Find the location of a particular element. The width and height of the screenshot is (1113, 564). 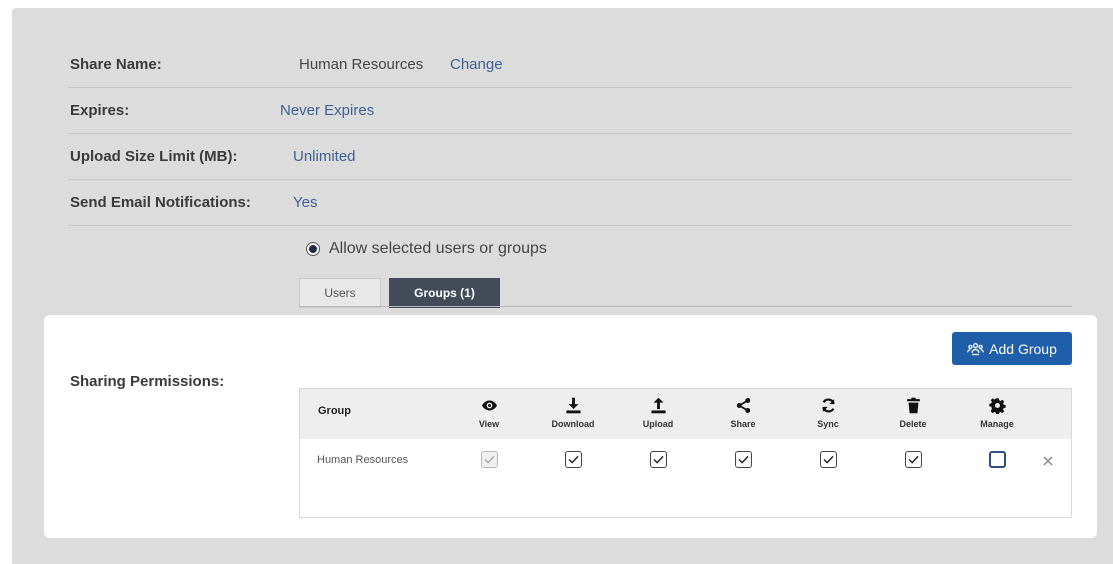

delete-column-header: Delete is located at coordinates (913, 411).